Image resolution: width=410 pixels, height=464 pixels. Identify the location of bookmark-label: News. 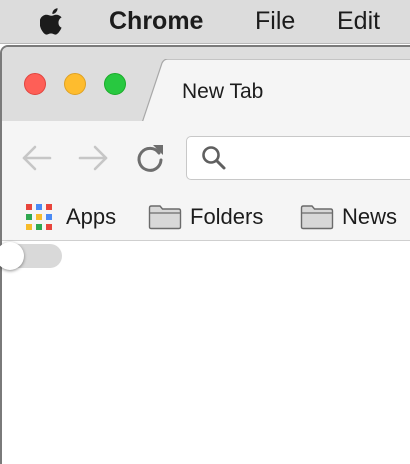
(370, 216).